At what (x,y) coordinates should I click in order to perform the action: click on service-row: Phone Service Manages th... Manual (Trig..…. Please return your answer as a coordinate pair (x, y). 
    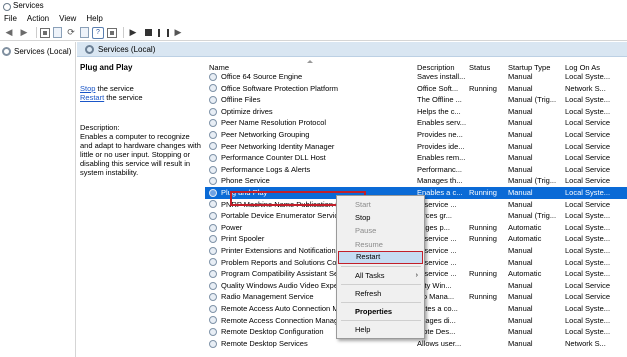
    Looking at the image, I should click on (416, 181).